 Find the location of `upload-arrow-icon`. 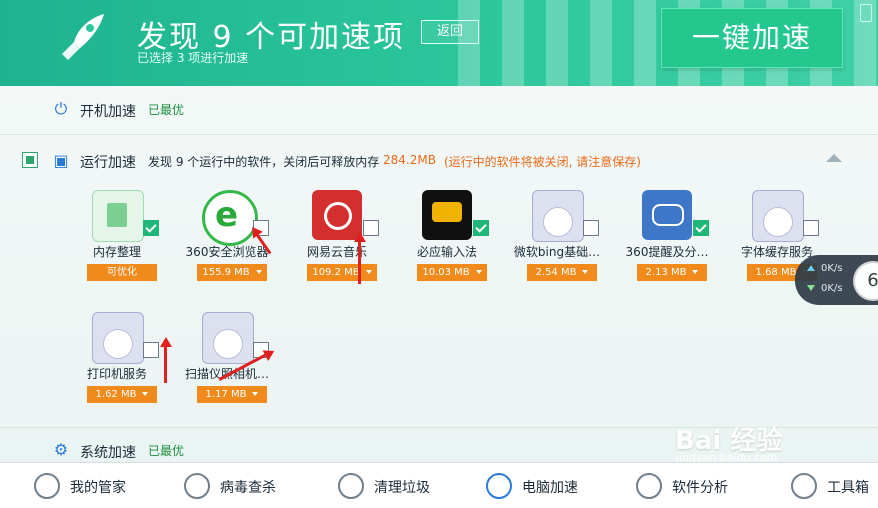

upload-arrow-icon is located at coordinates (811, 268).